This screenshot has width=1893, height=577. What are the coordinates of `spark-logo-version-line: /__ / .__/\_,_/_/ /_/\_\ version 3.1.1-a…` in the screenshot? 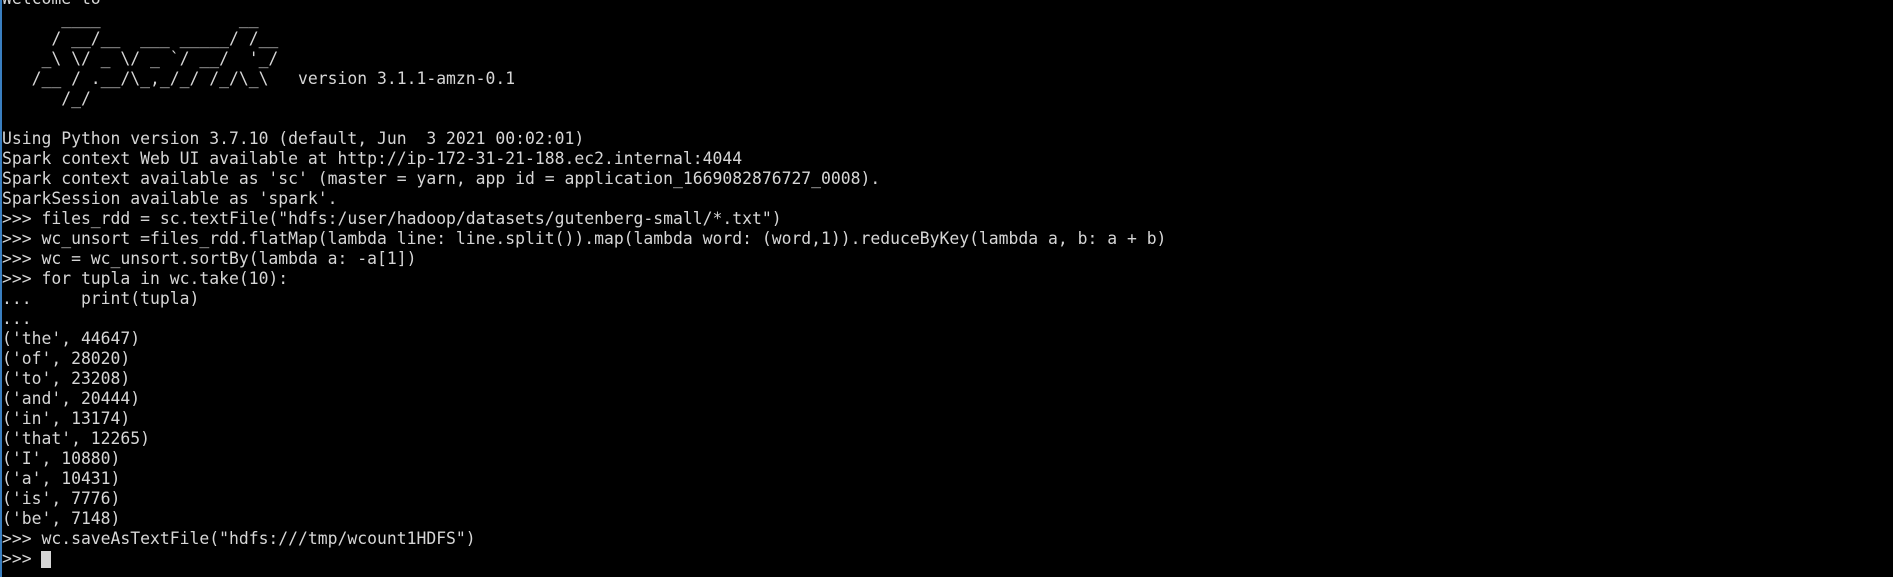 It's located at (259, 78).